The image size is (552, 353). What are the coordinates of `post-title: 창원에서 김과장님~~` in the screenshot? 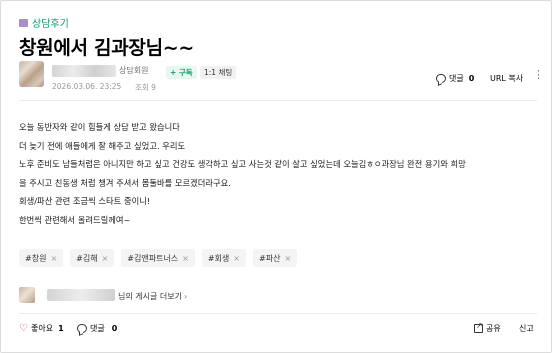 It's located at (106, 48).